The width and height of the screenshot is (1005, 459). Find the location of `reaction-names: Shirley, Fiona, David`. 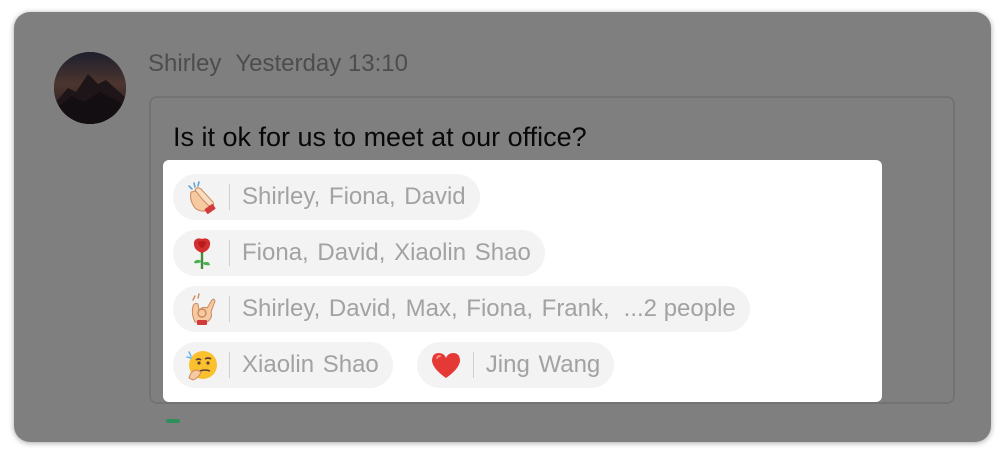

reaction-names: Shirley, Fiona, David is located at coordinates (354, 196).